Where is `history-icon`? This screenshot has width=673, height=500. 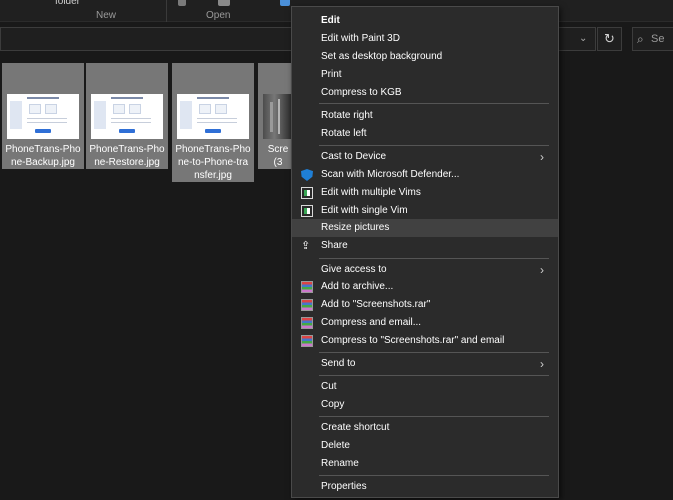 history-icon is located at coordinates (224, 3).